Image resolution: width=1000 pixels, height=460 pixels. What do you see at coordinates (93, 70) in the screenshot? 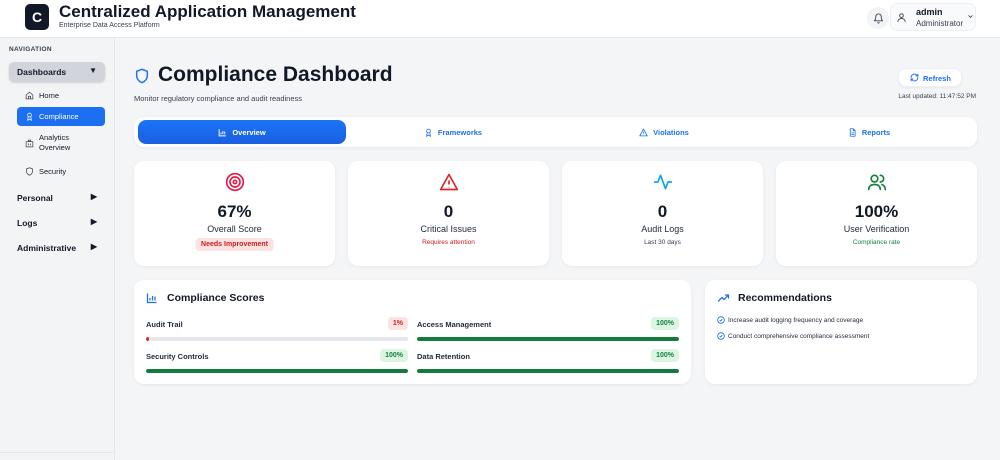
I see `caret-down-icon: ▼` at bounding box center [93, 70].